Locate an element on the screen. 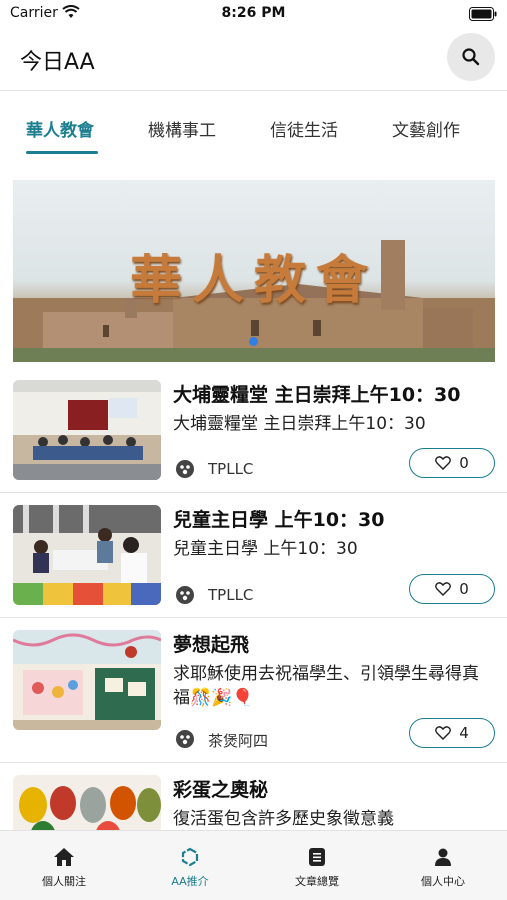 The image size is (507, 900). nav-item-personal-center: 個人中心 is located at coordinates (443, 868).